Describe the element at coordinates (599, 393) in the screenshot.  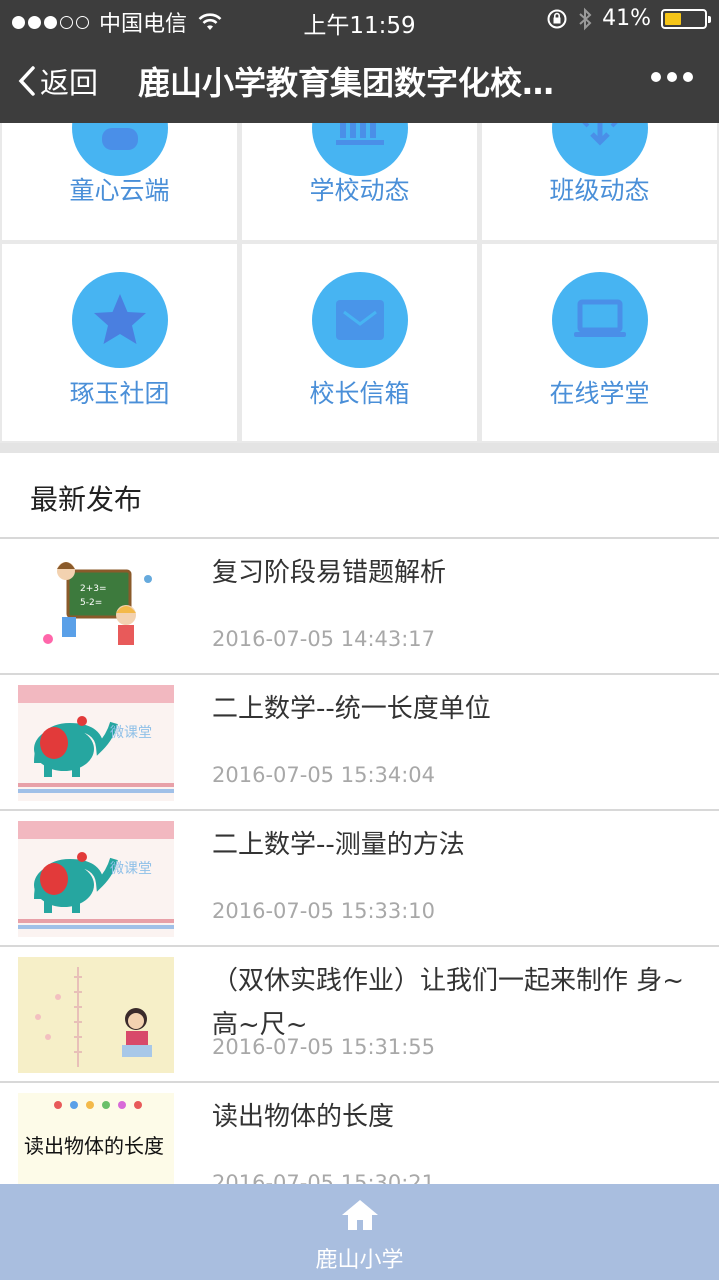
I see `feature-label: 在线学堂` at that location.